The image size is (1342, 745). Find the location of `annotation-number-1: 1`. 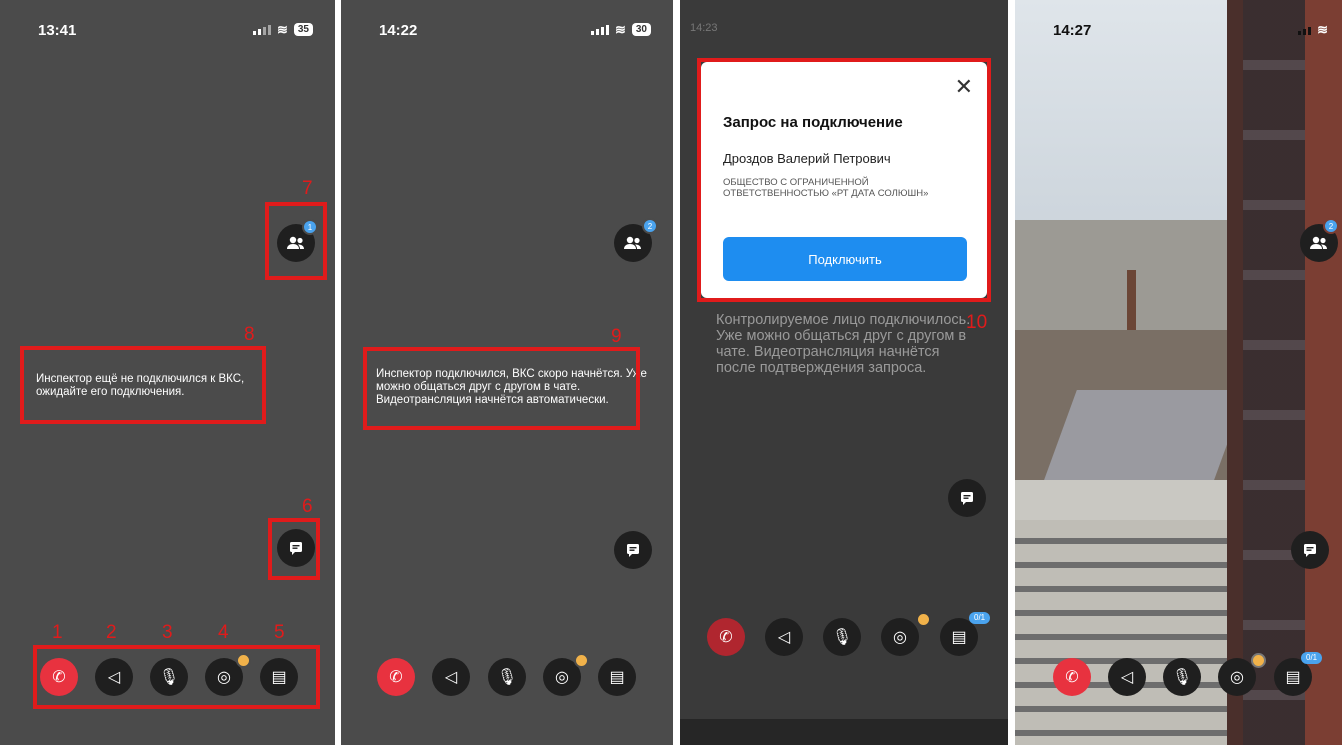

annotation-number-1: 1 is located at coordinates (57, 632).